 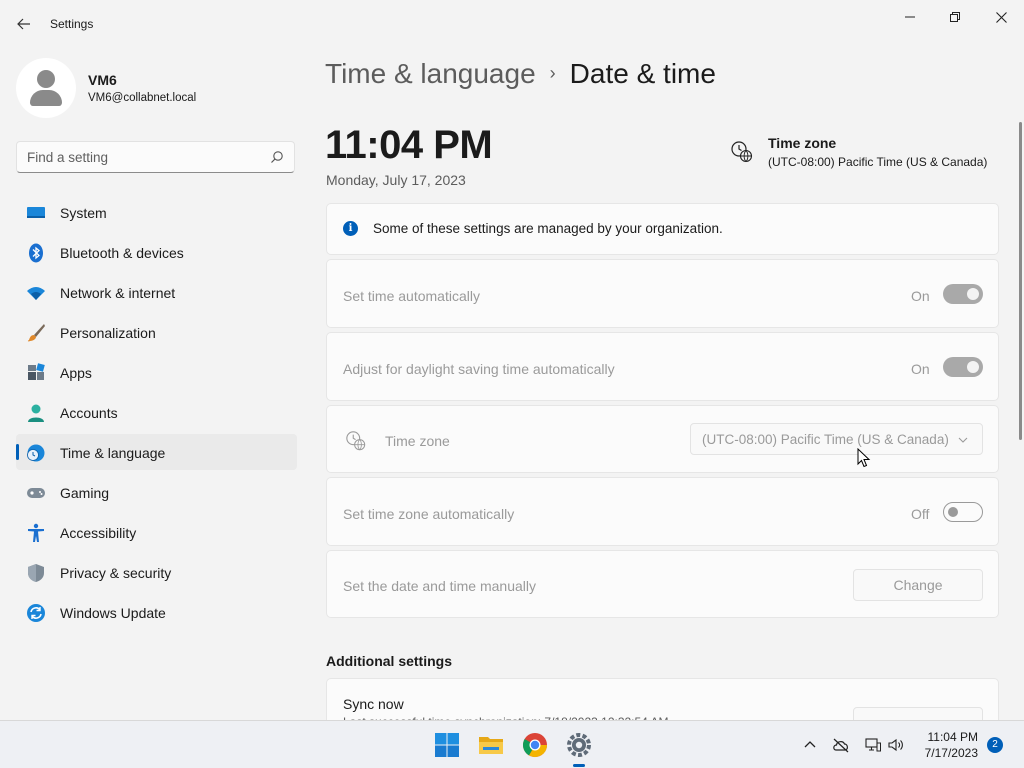 I want to click on sidebar-item-time-language: Time & language, so click(x=156, y=452).